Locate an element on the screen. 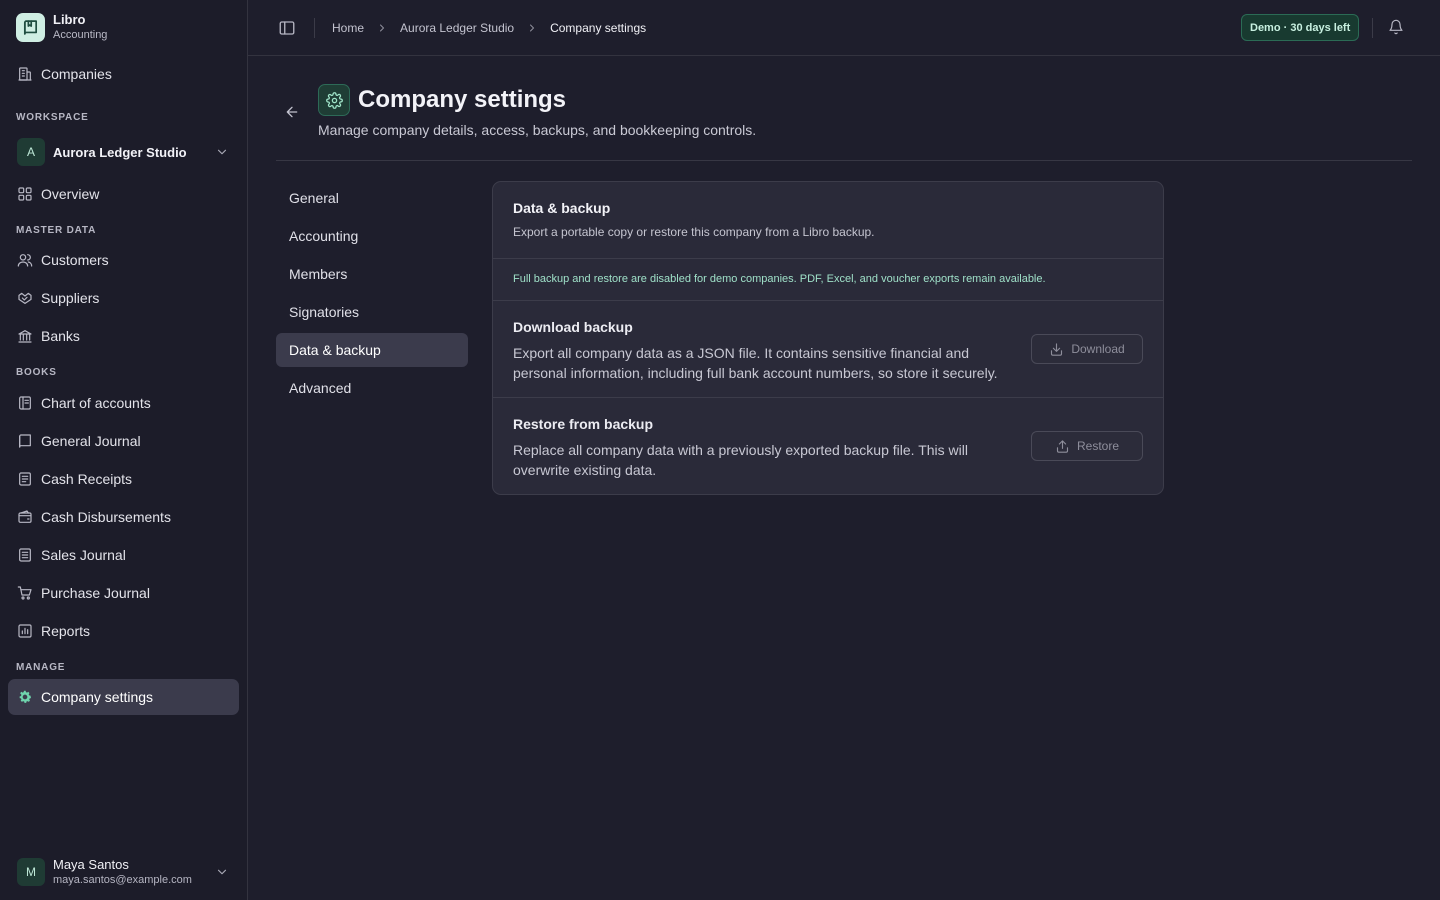 The height and width of the screenshot is (900, 1440). bell-icon is located at coordinates (1396, 27).